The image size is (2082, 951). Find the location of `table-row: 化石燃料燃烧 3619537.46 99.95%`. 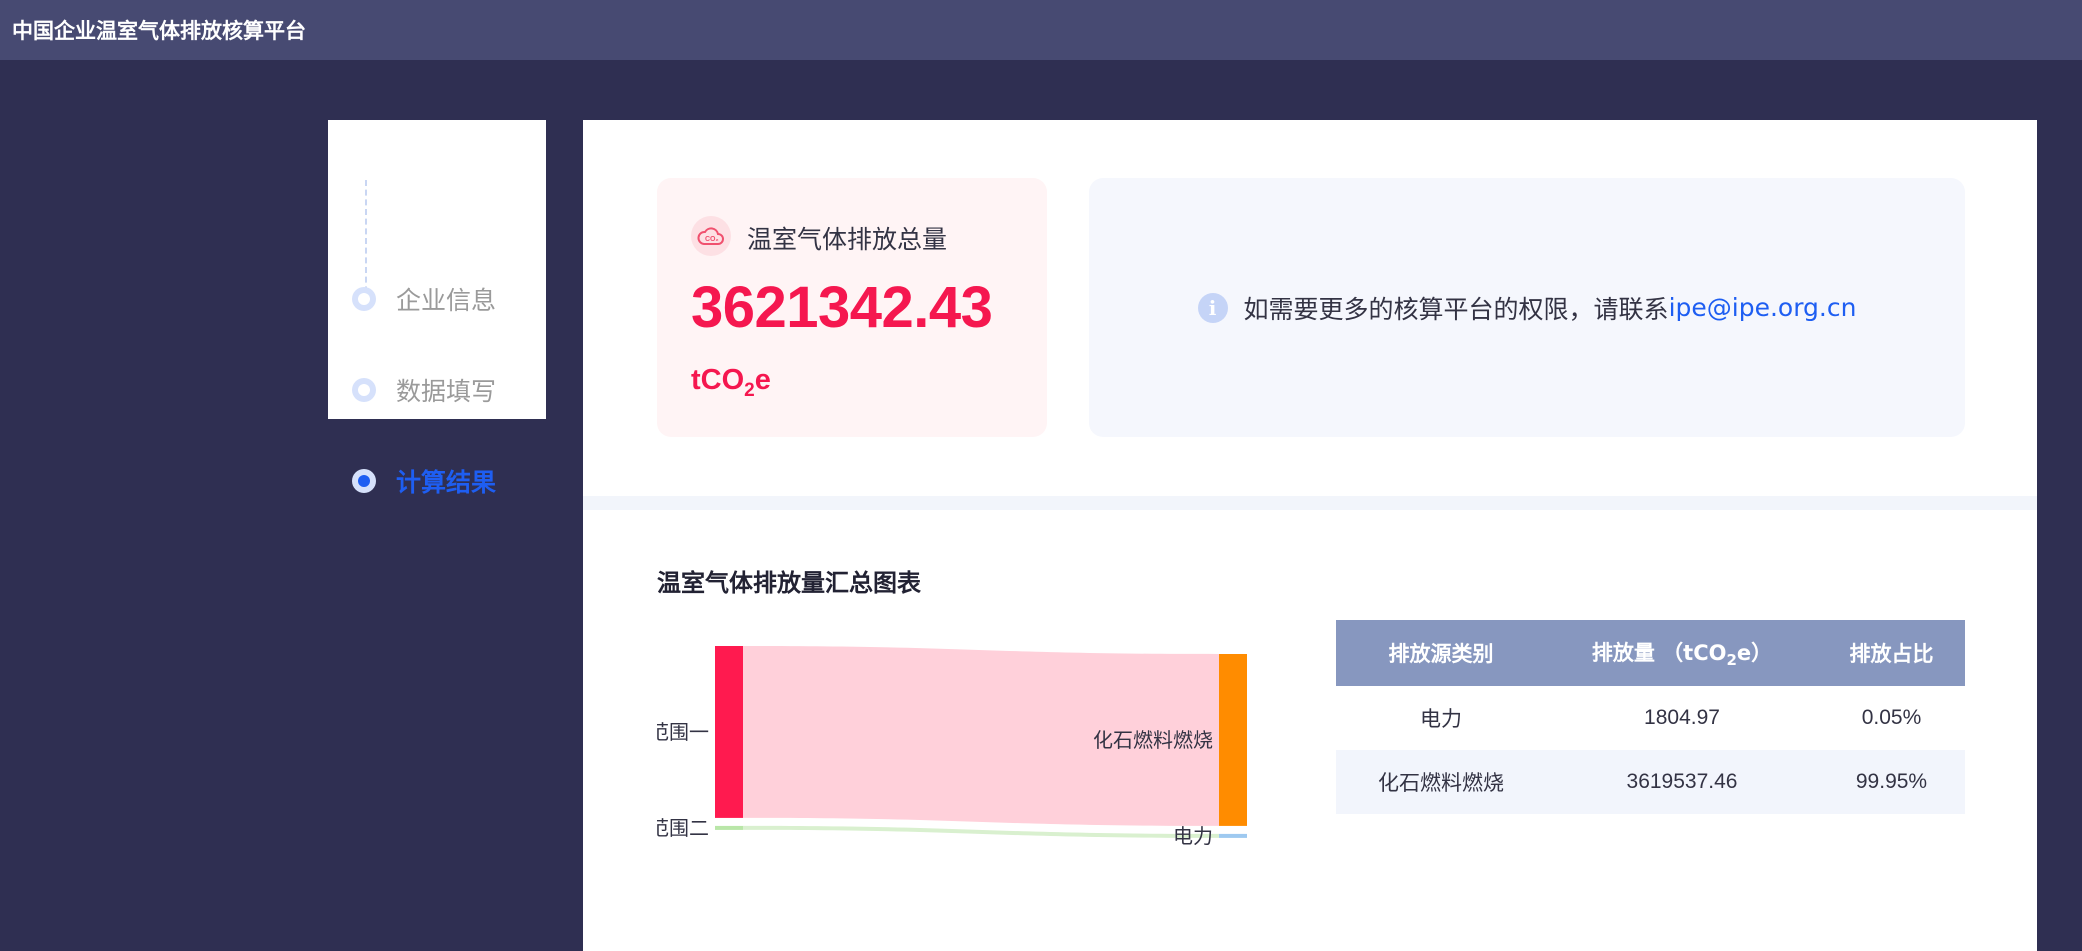

table-row: 化石燃料燃烧 3619537.46 99.95% is located at coordinates (1650, 782).